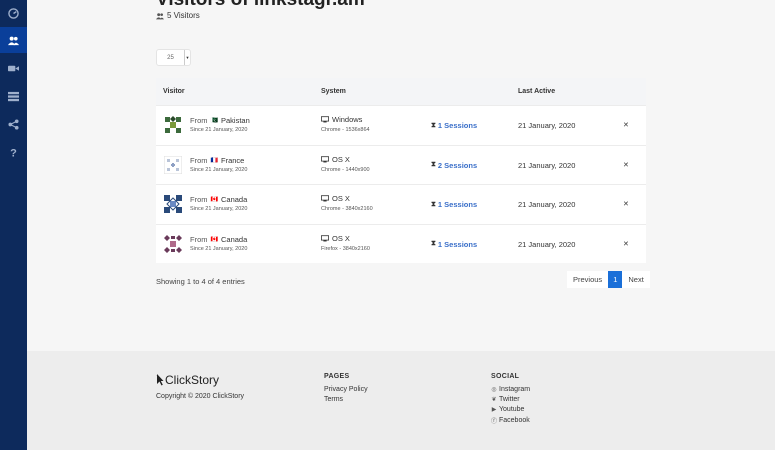 The width and height of the screenshot is (775, 450). What do you see at coordinates (333, 399) in the screenshot?
I see `footer-link-terms: Terms` at bounding box center [333, 399].